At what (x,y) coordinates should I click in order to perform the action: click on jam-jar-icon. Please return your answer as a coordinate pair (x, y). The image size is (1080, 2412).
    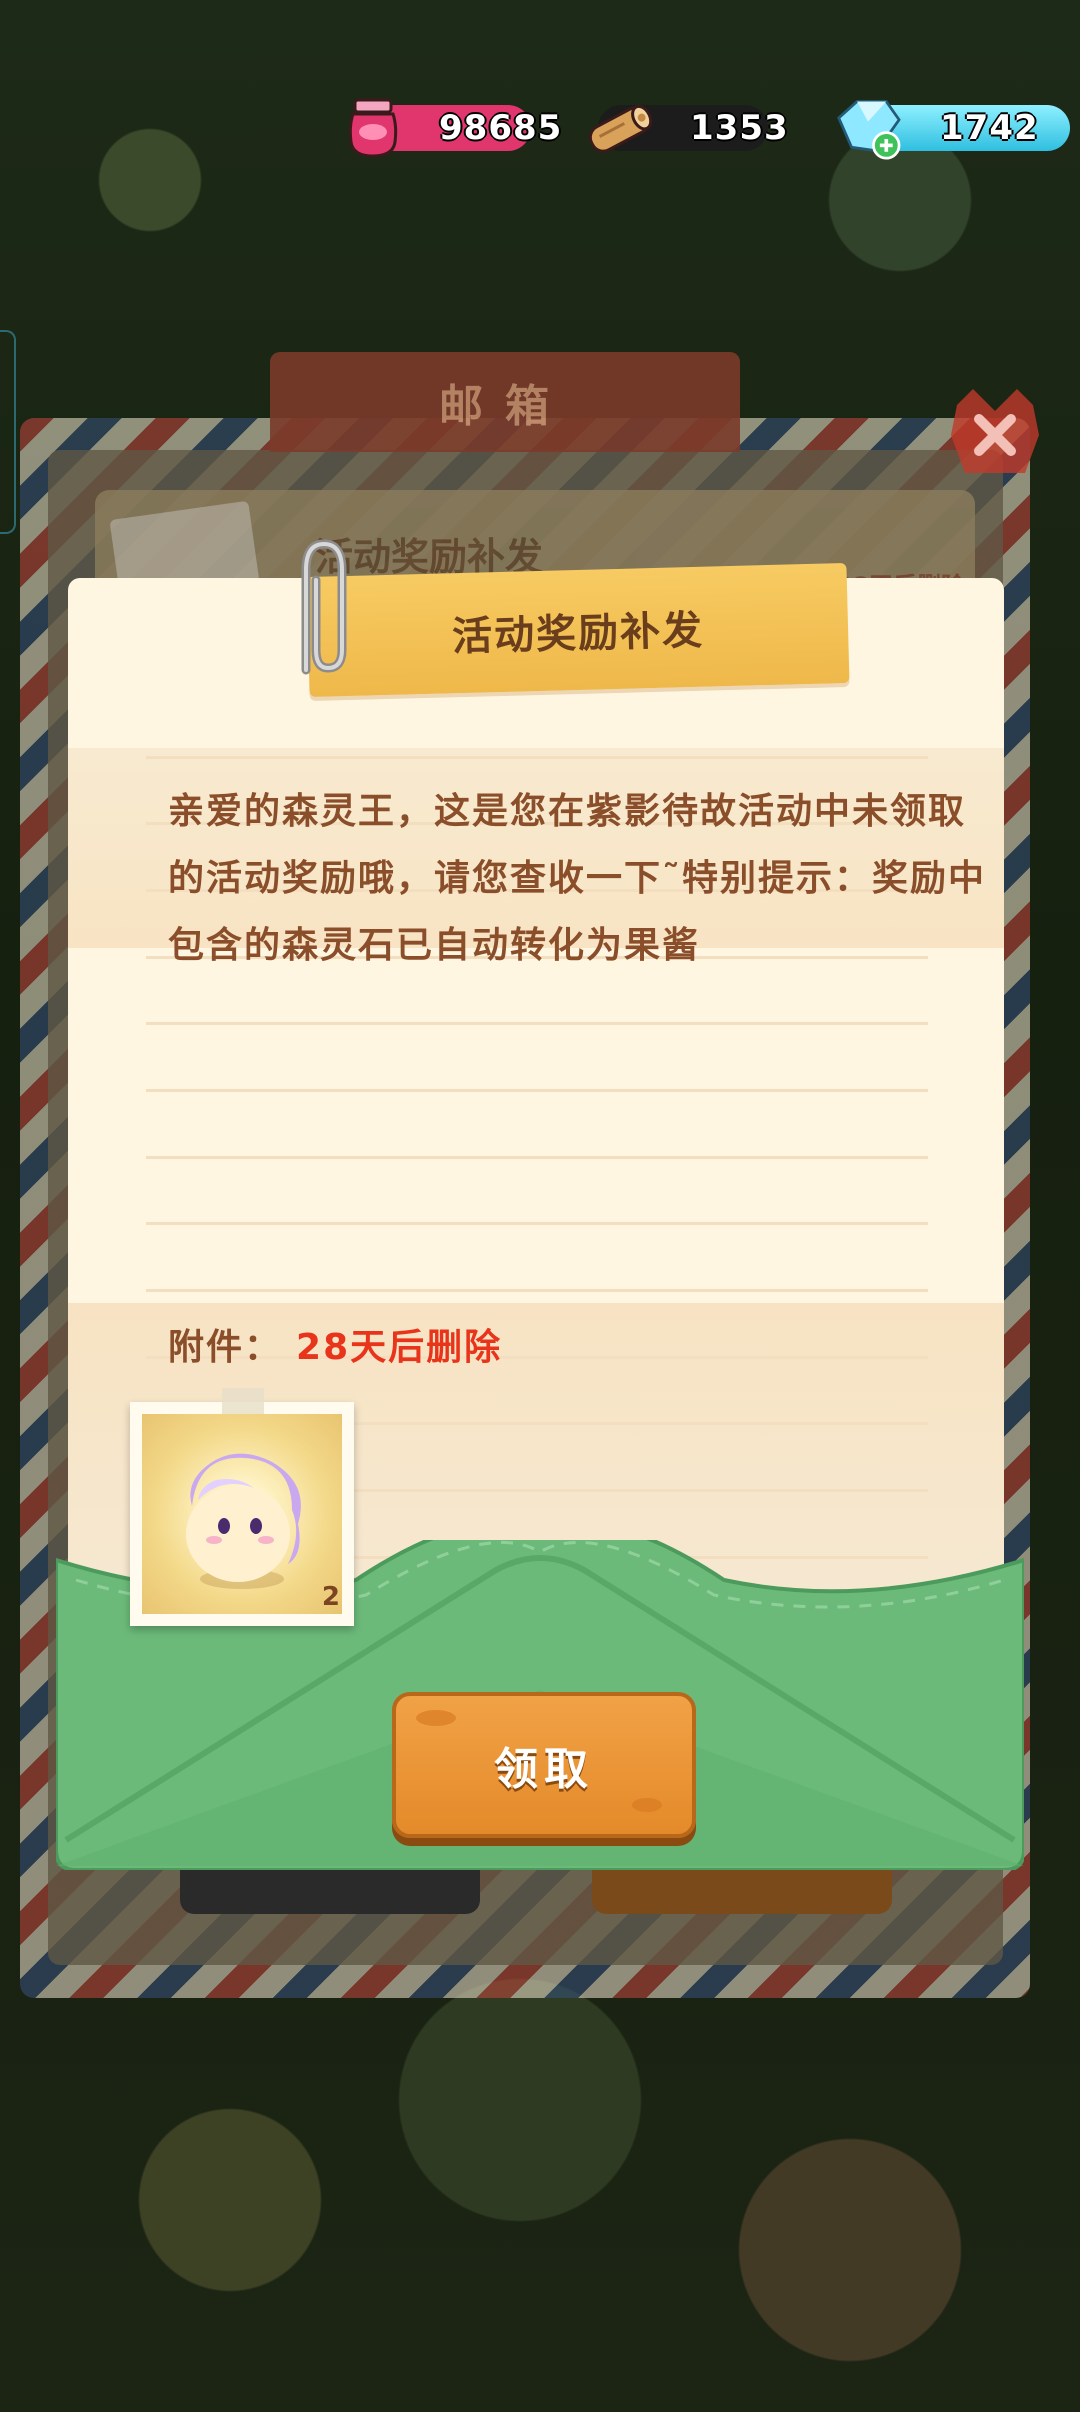
    Looking at the image, I should click on (373, 128).